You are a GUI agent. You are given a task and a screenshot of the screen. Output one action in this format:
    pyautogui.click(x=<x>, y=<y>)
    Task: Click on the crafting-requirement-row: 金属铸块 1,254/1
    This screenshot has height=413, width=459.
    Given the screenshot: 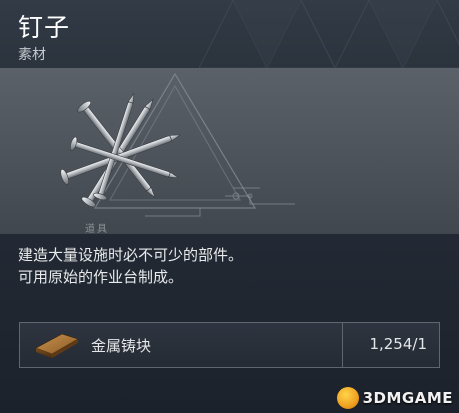 What is the action you would take?
    pyautogui.click(x=229, y=345)
    